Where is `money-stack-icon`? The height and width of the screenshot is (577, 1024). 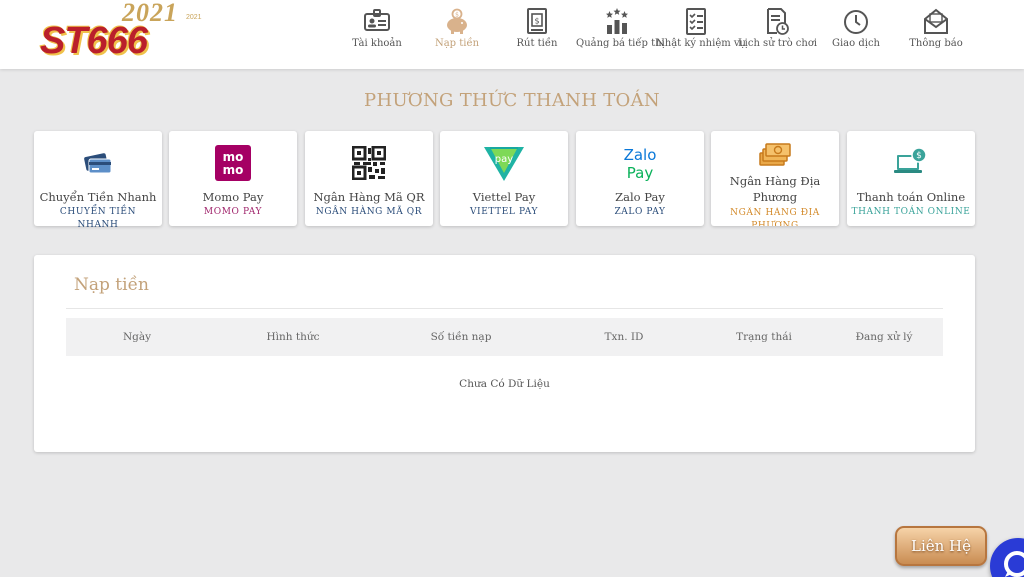 money-stack-icon is located at coordinates (775, 154).